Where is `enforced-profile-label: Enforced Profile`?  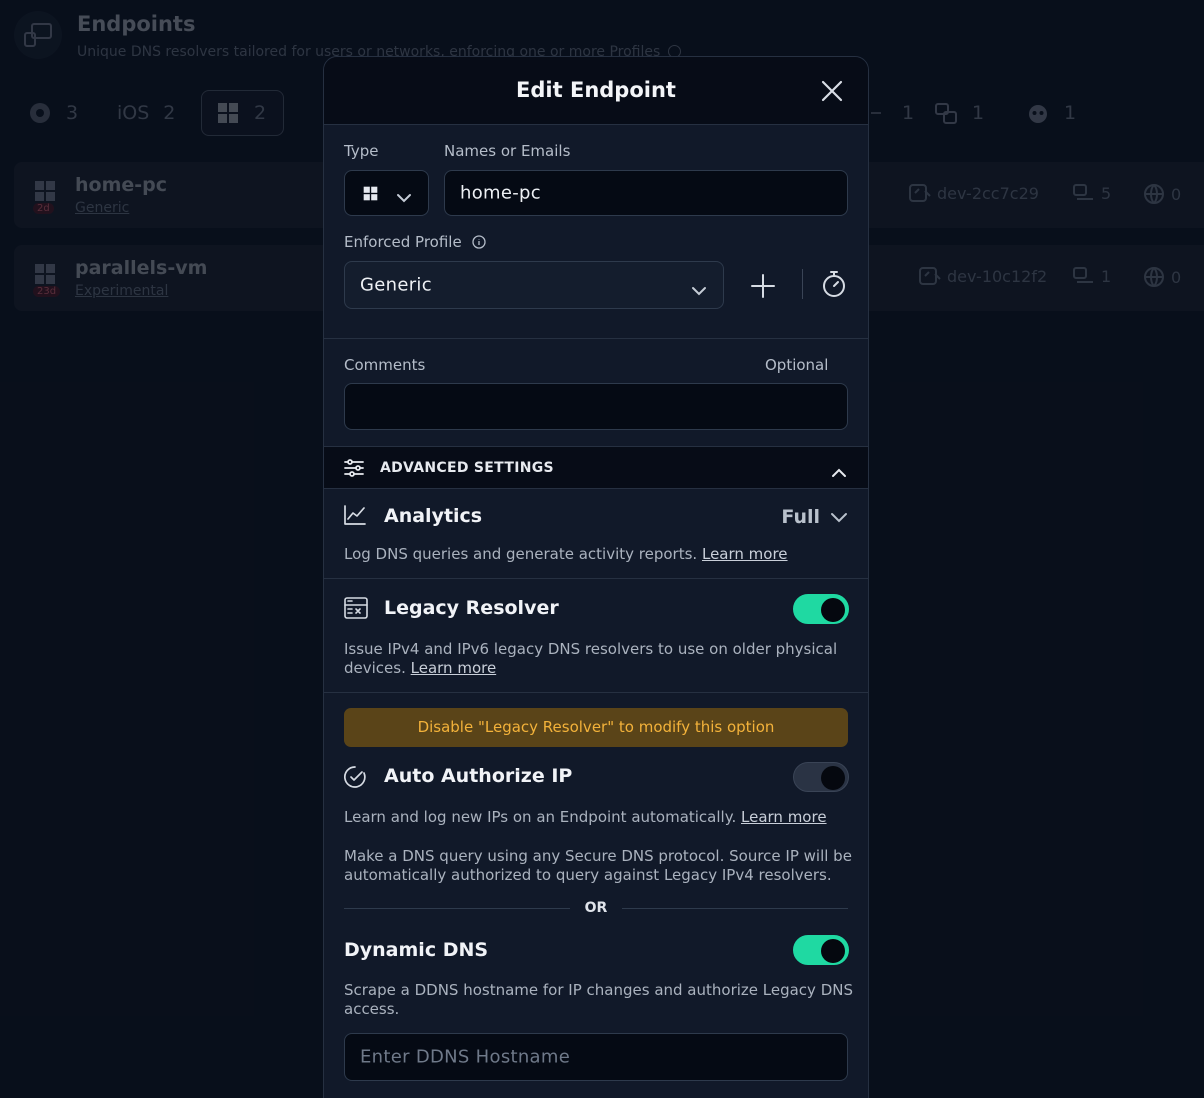
enforced-profile-label: Enforced Profile is located at coordinates (415, 242).